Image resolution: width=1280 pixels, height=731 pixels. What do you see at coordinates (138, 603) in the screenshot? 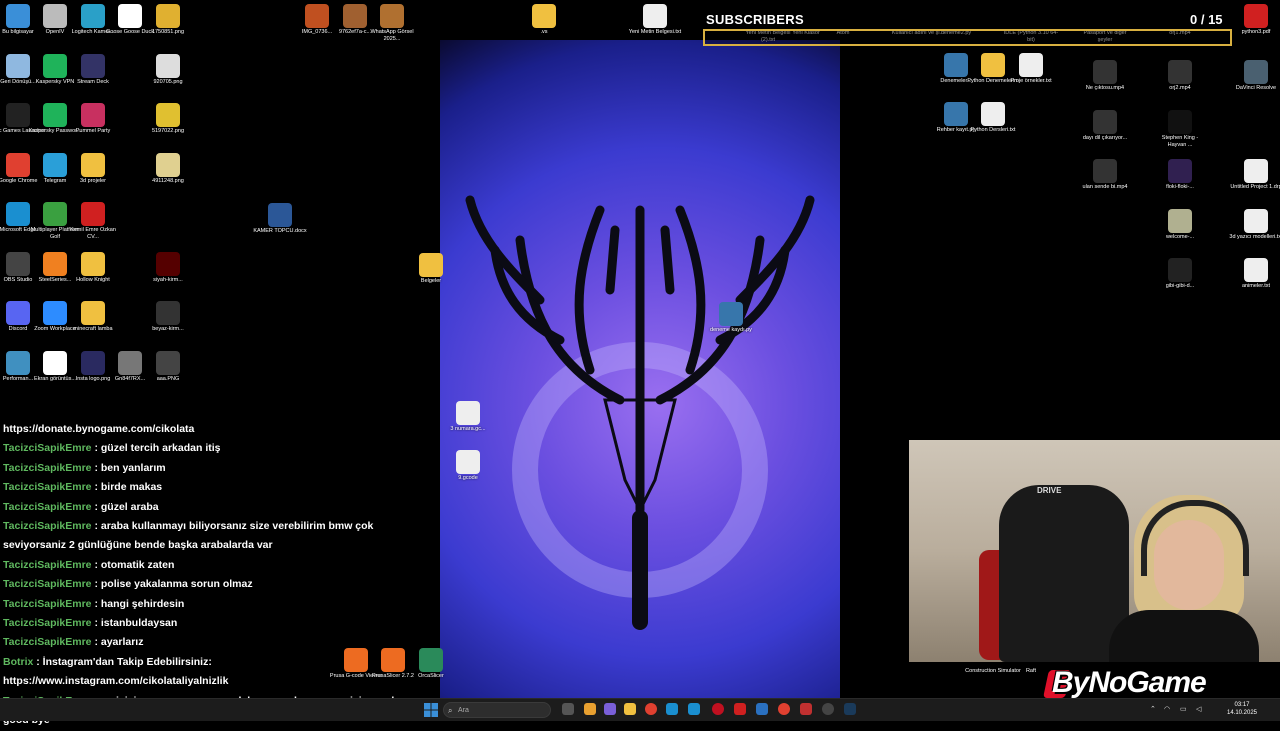
I see `chat-text: : hangi şehirdesin` at bounding box center [138, 603].